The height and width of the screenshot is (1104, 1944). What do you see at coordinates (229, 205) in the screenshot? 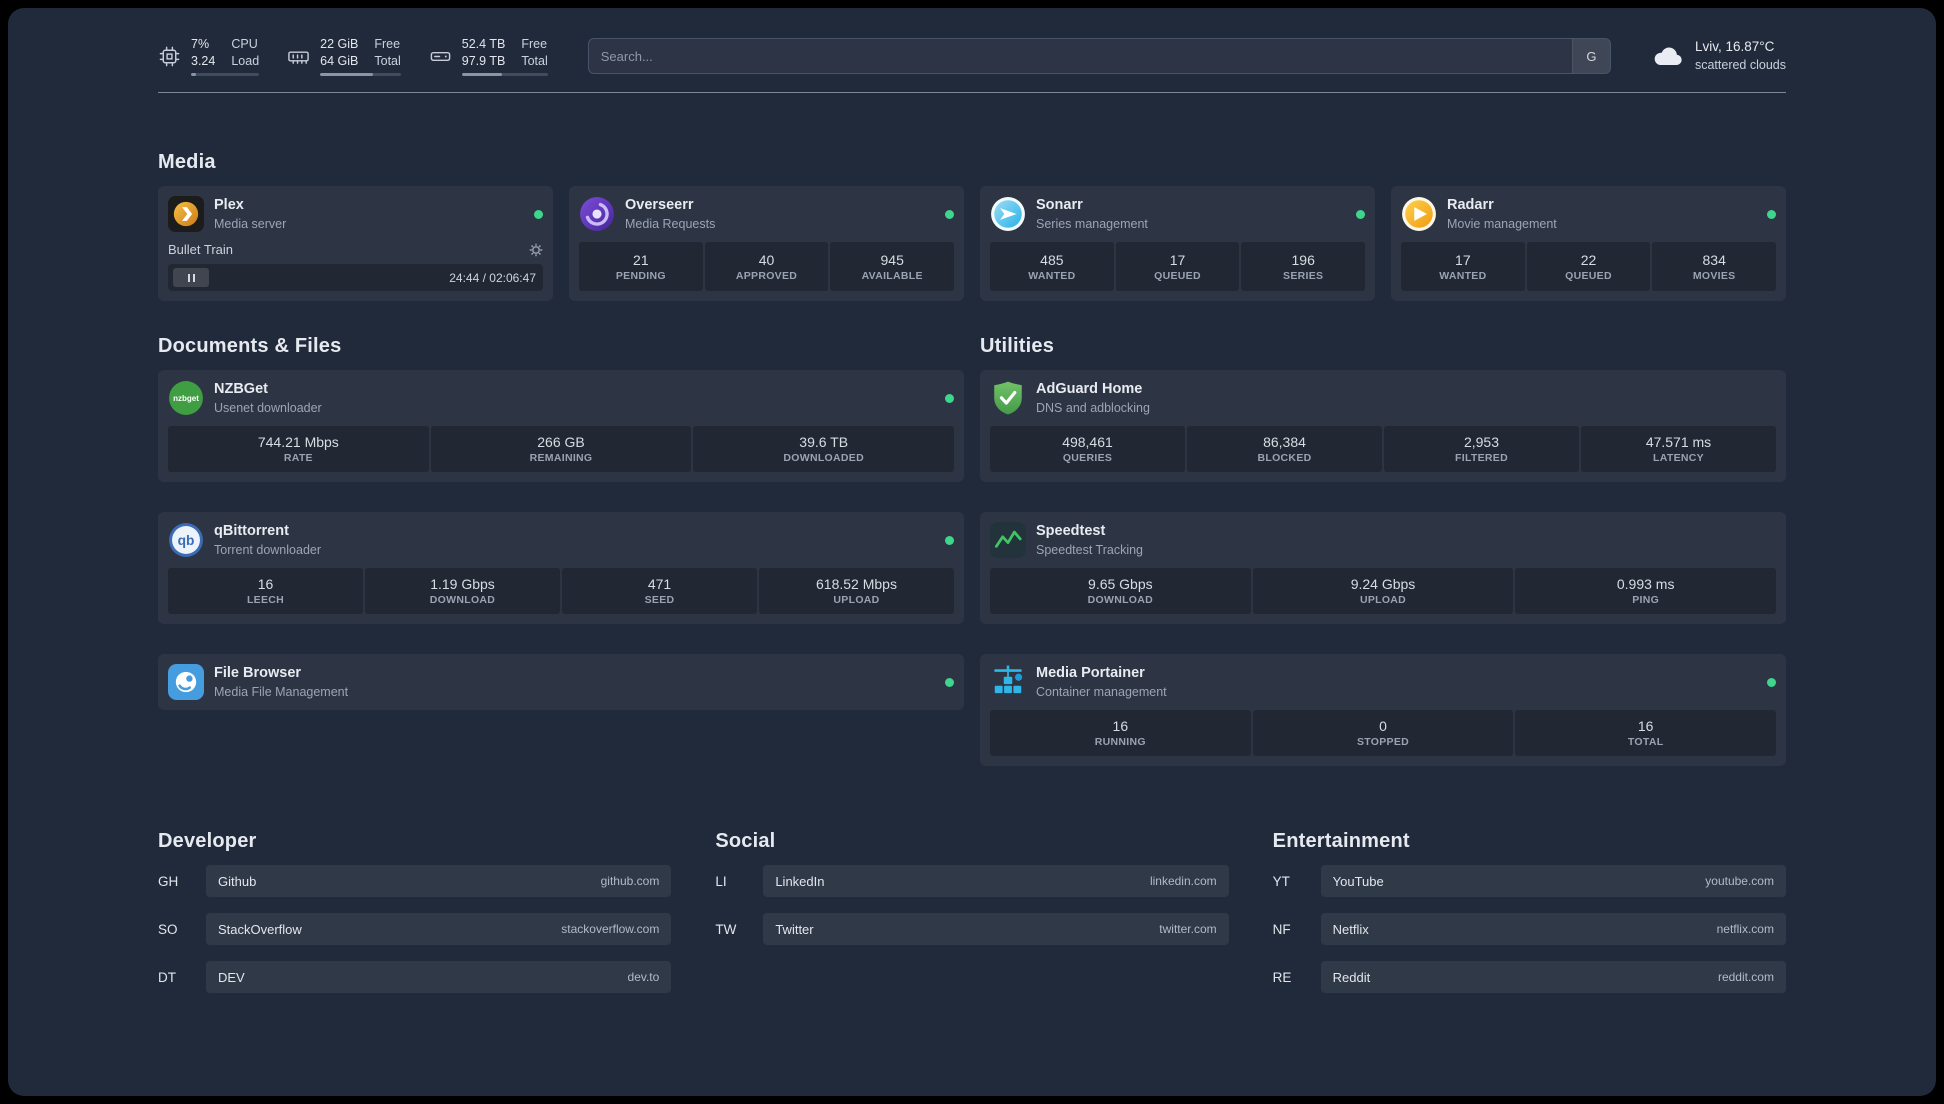
I see `service-name: Plex` at bounding box center [229, 205].